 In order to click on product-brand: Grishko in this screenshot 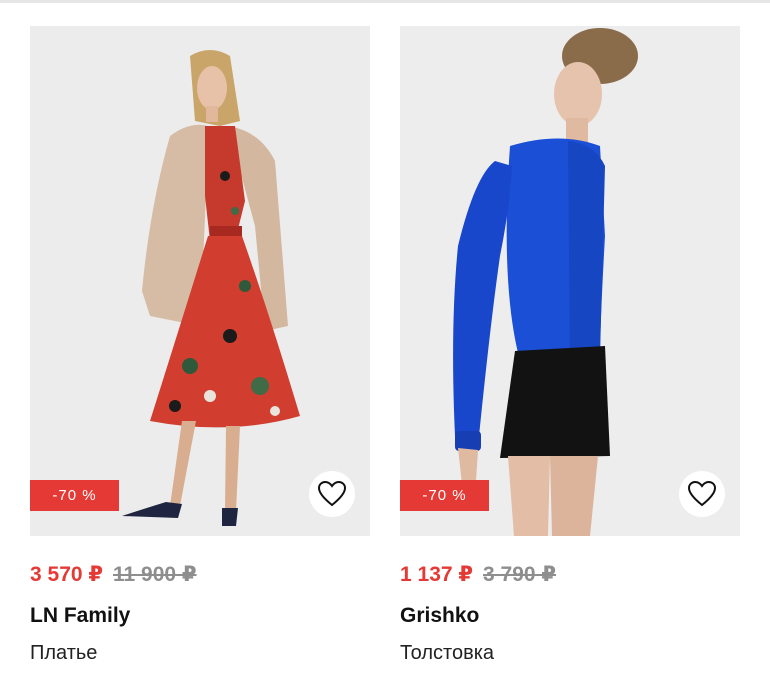, I will do `click(570, 616)`.